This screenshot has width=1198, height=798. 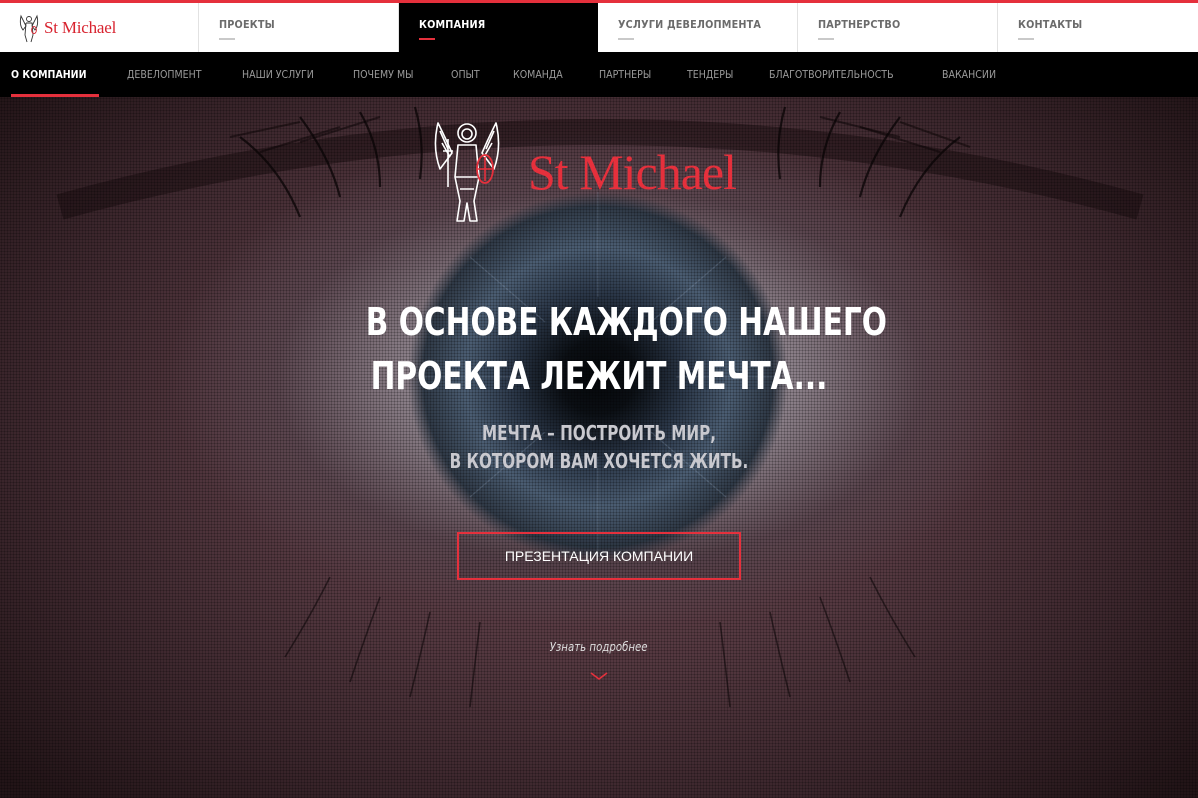 What do you see at coordinates (599, 676) in the screenshot?
I see `chevron-down-icon` at bounding box center [599, 676].